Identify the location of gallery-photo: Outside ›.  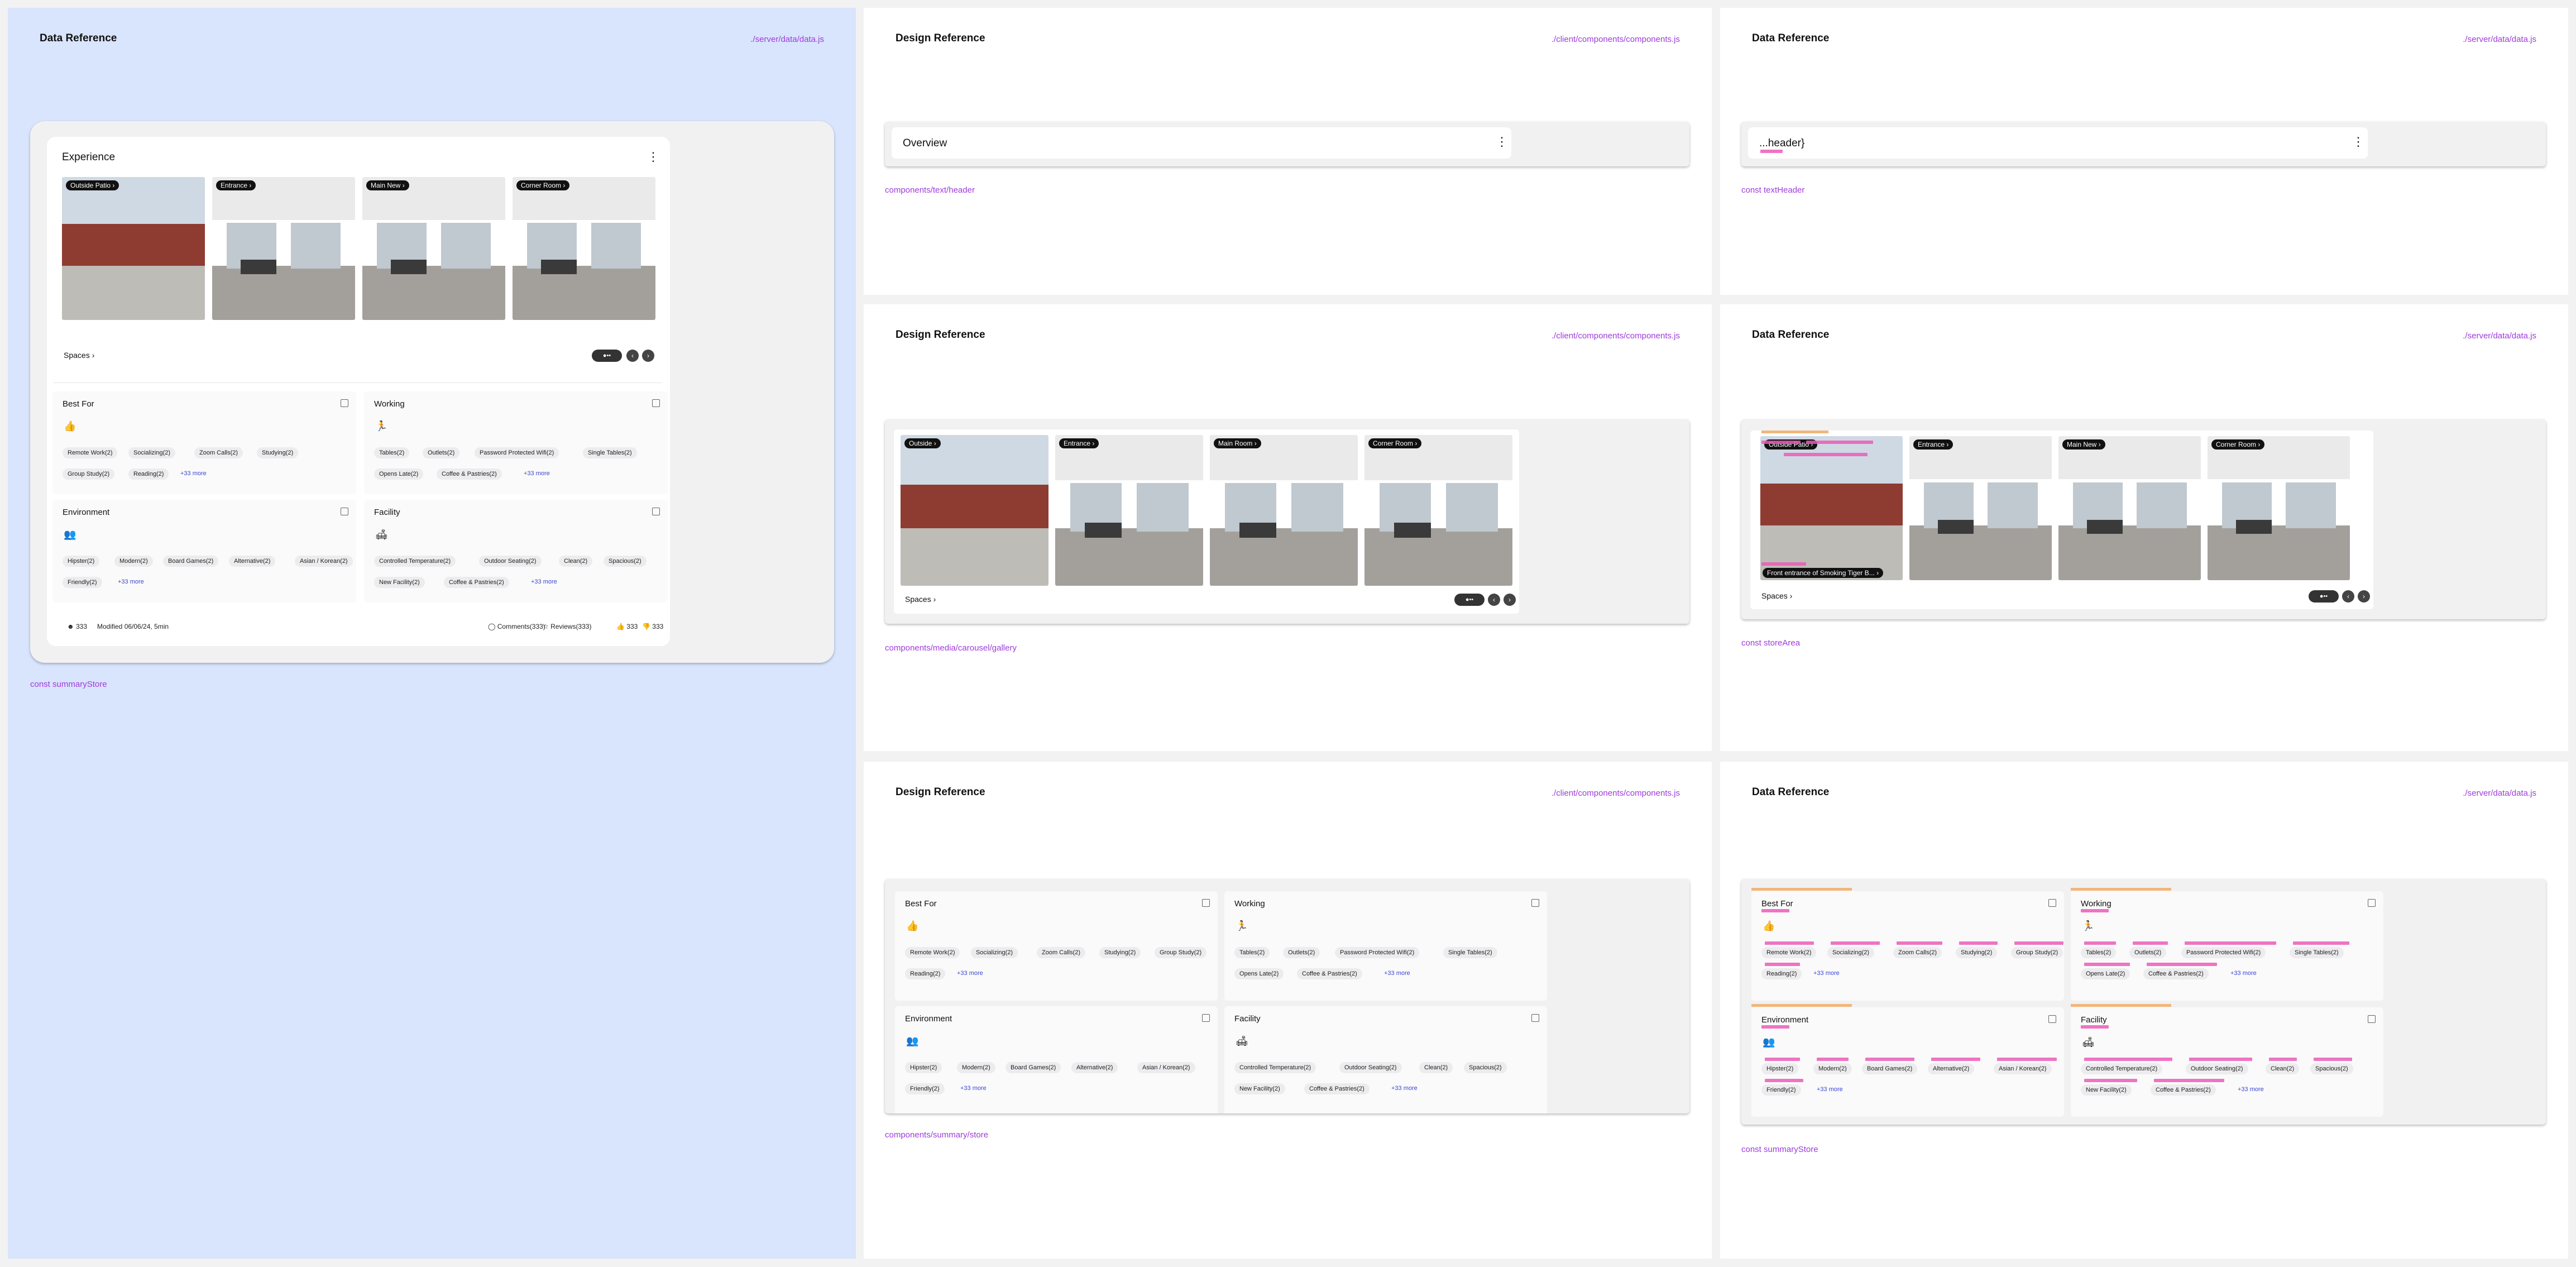
(974, 510).